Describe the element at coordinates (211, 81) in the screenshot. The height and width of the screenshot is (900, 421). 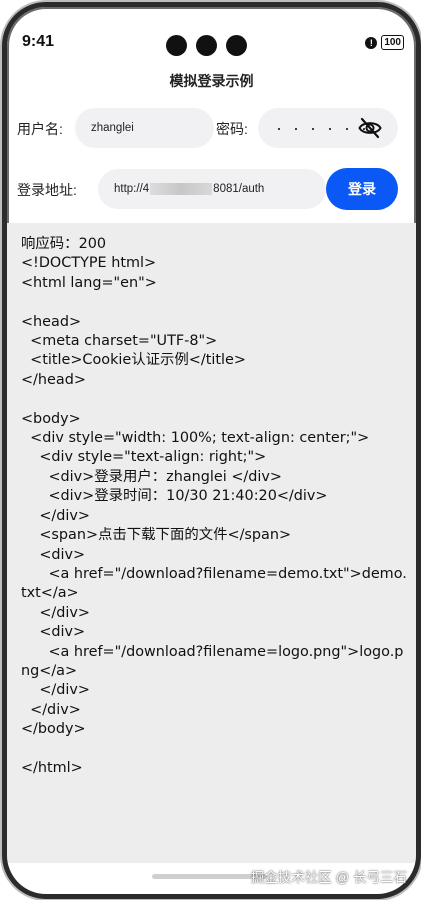
I see `page-title: 模拟登录示例` at that location.